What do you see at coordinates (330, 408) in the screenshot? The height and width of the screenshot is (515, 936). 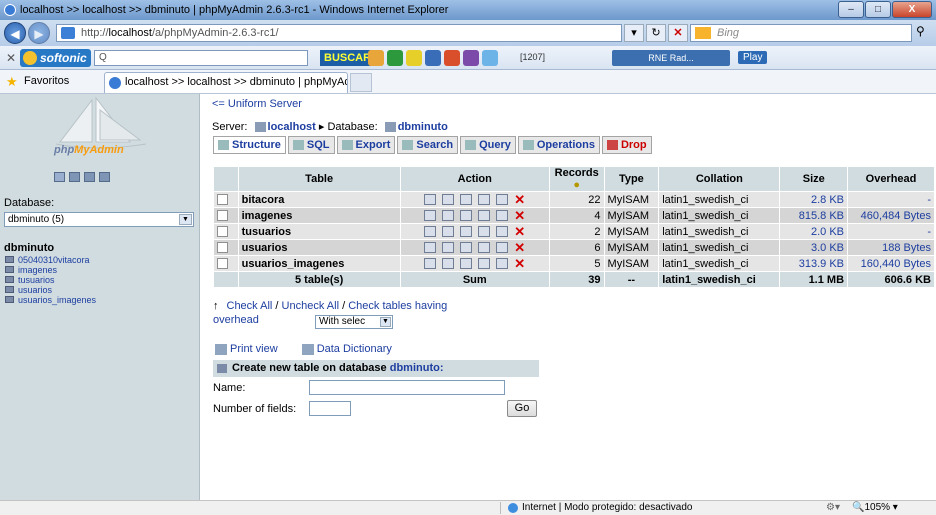 I see `num-fields-input` at bounding box center [330, 408].